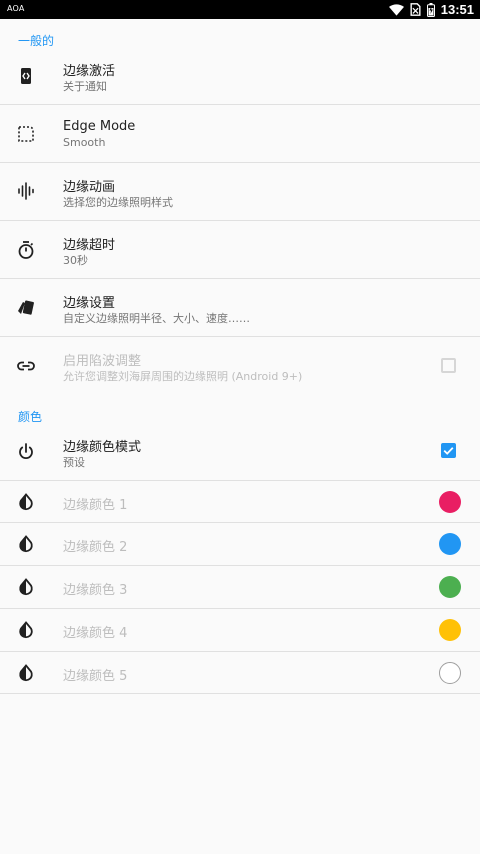  What do you see at coordinates (448, 365) in the screenshot?
I see `notch-adjustment-checkbox` at bounding box center [448, 365].